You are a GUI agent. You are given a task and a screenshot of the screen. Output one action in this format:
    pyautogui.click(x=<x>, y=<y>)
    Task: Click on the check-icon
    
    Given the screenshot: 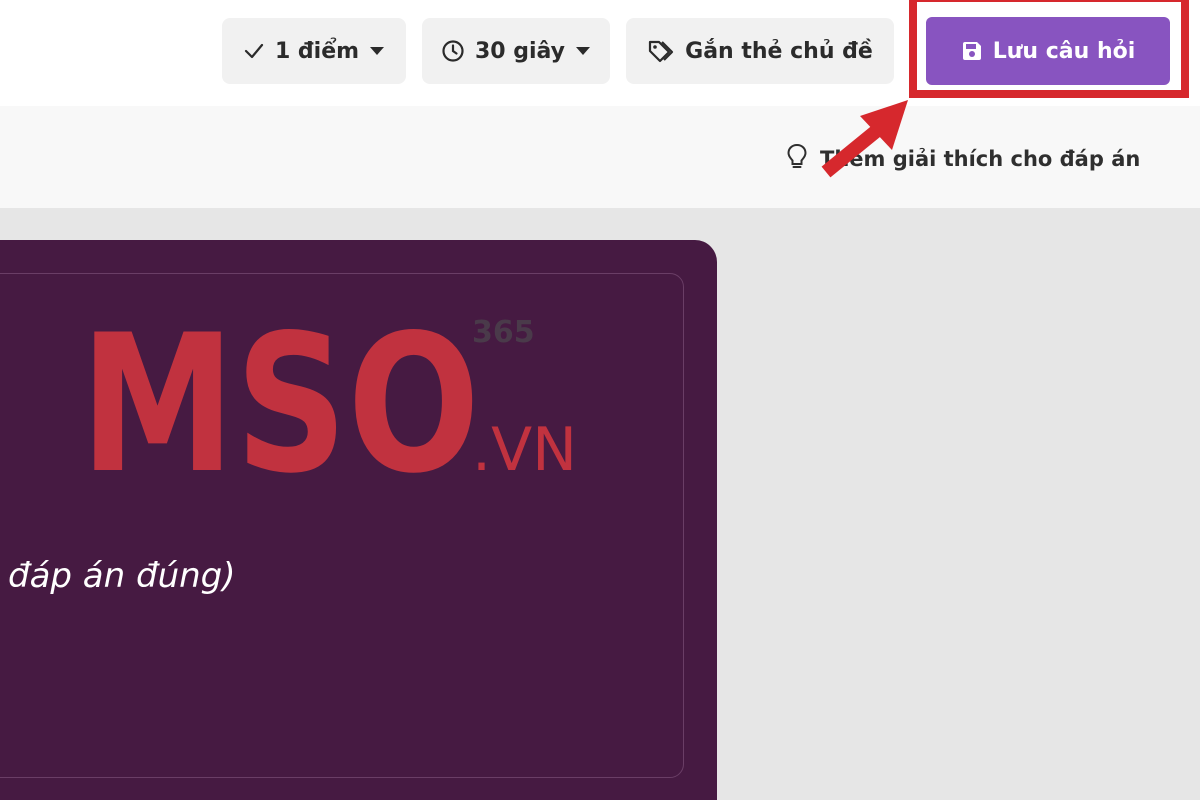 What is the action you would take?
    pyautogui.click(x=254, y=51)
    